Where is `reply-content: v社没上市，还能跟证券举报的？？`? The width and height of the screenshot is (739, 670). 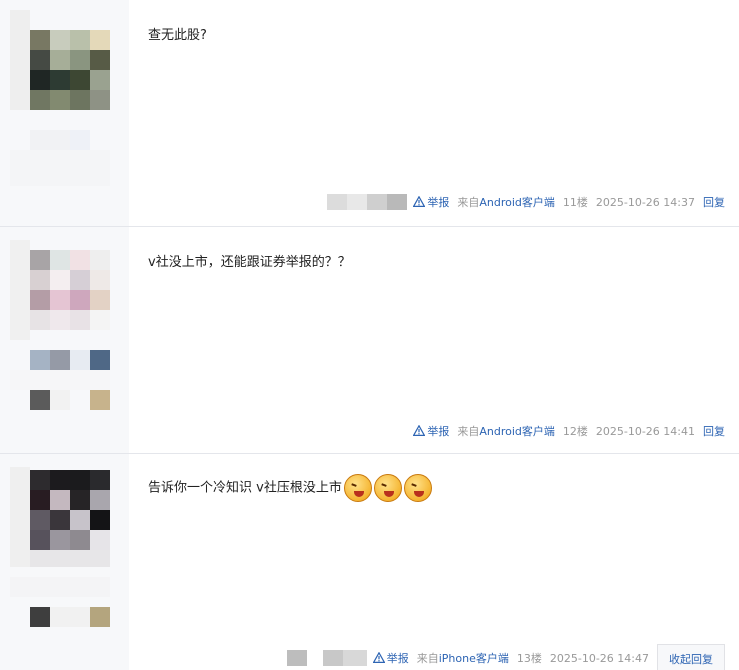
reply-content: v社没上市，还能跟证券举报的？？ is located at coordinates (249, 262).